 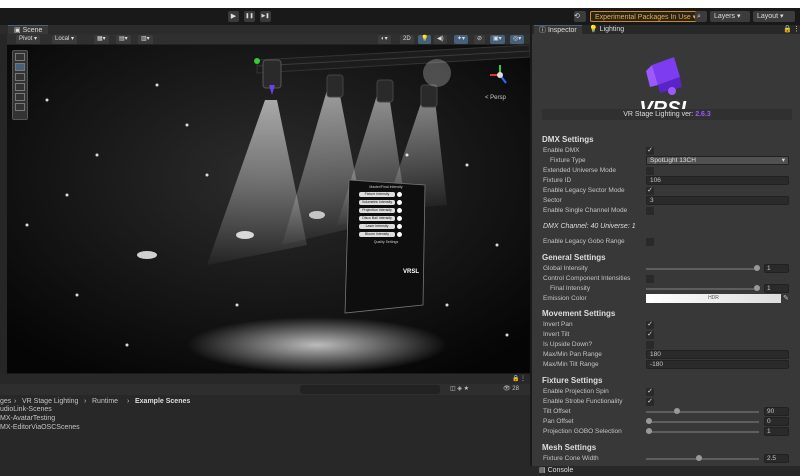 What do you see at coordinates (667, 345) in the screenshot?
I see `upside-down-row: Is Upside Down?` at bounding box center [667, 345].